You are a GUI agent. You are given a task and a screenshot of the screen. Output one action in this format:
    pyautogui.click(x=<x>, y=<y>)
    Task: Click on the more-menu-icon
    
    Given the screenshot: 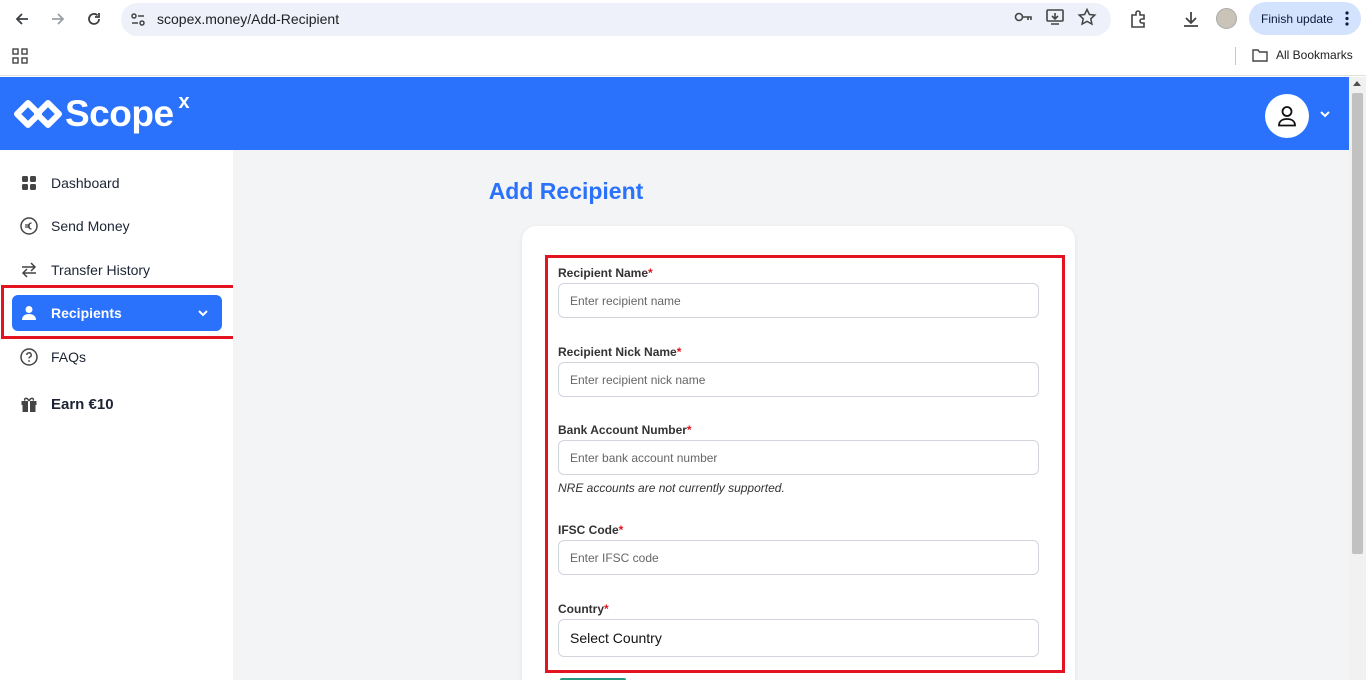 What is the action you would take?
    pyautogui.click(x=1347, y=18)
    